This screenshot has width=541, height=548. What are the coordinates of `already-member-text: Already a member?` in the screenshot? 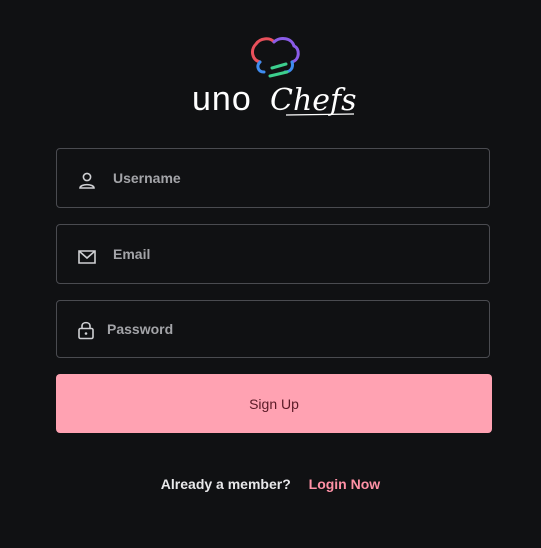 It's located at (225, 484).